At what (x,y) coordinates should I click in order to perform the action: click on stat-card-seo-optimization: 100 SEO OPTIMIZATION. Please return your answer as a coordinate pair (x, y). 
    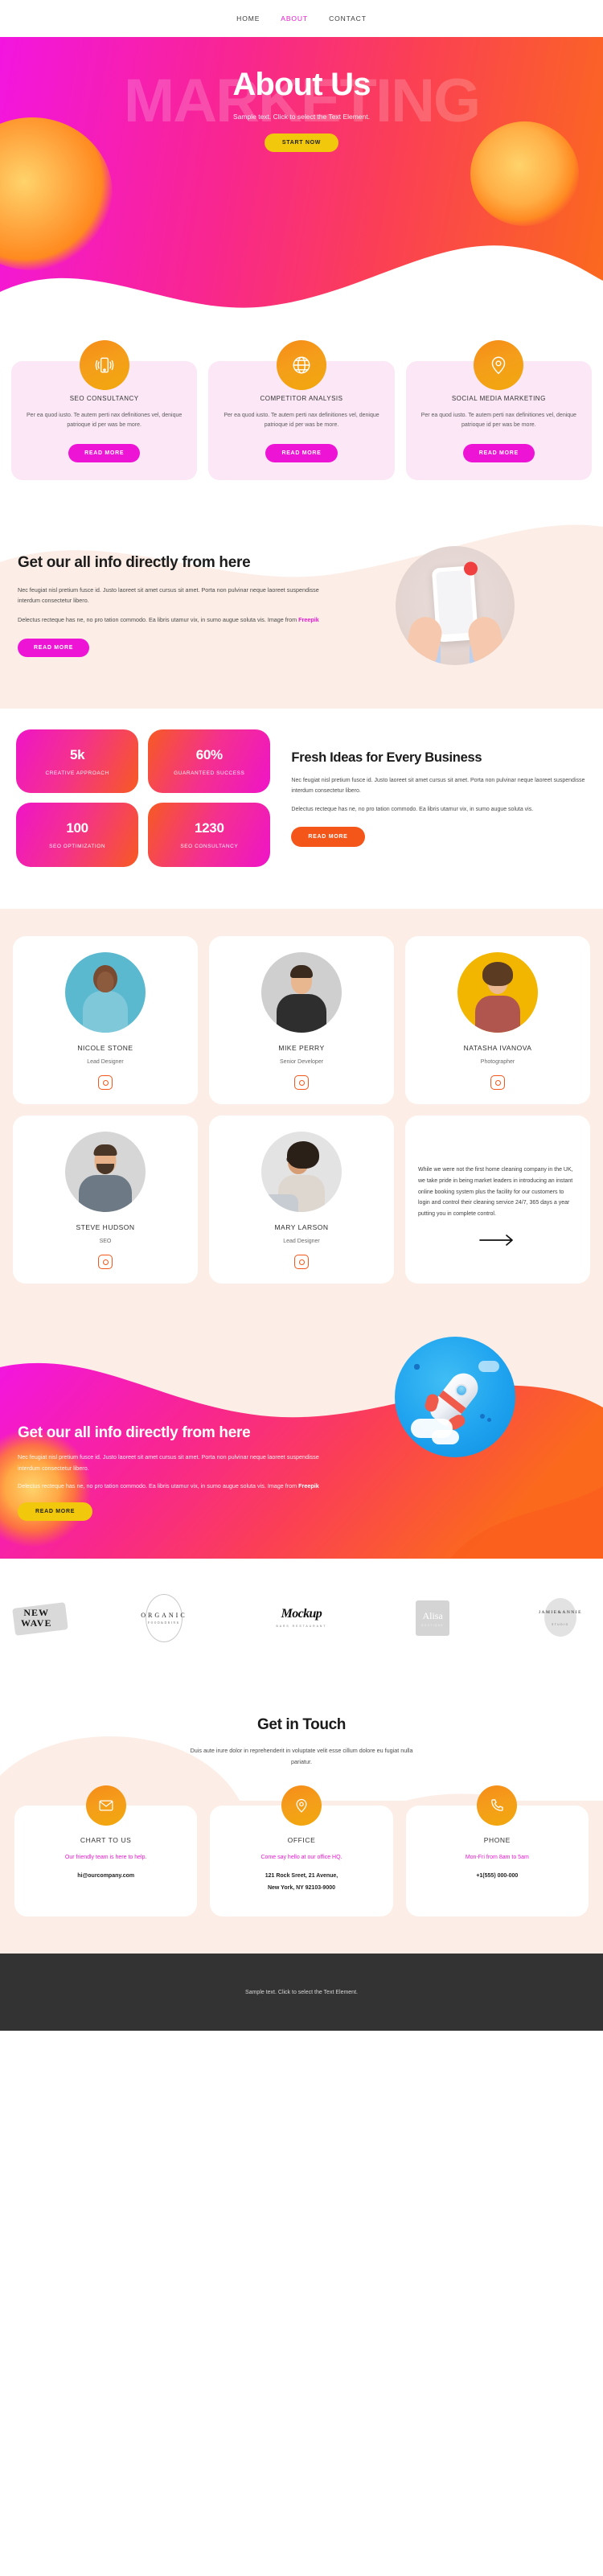
    Looking at the image, I should click on (77, 835).